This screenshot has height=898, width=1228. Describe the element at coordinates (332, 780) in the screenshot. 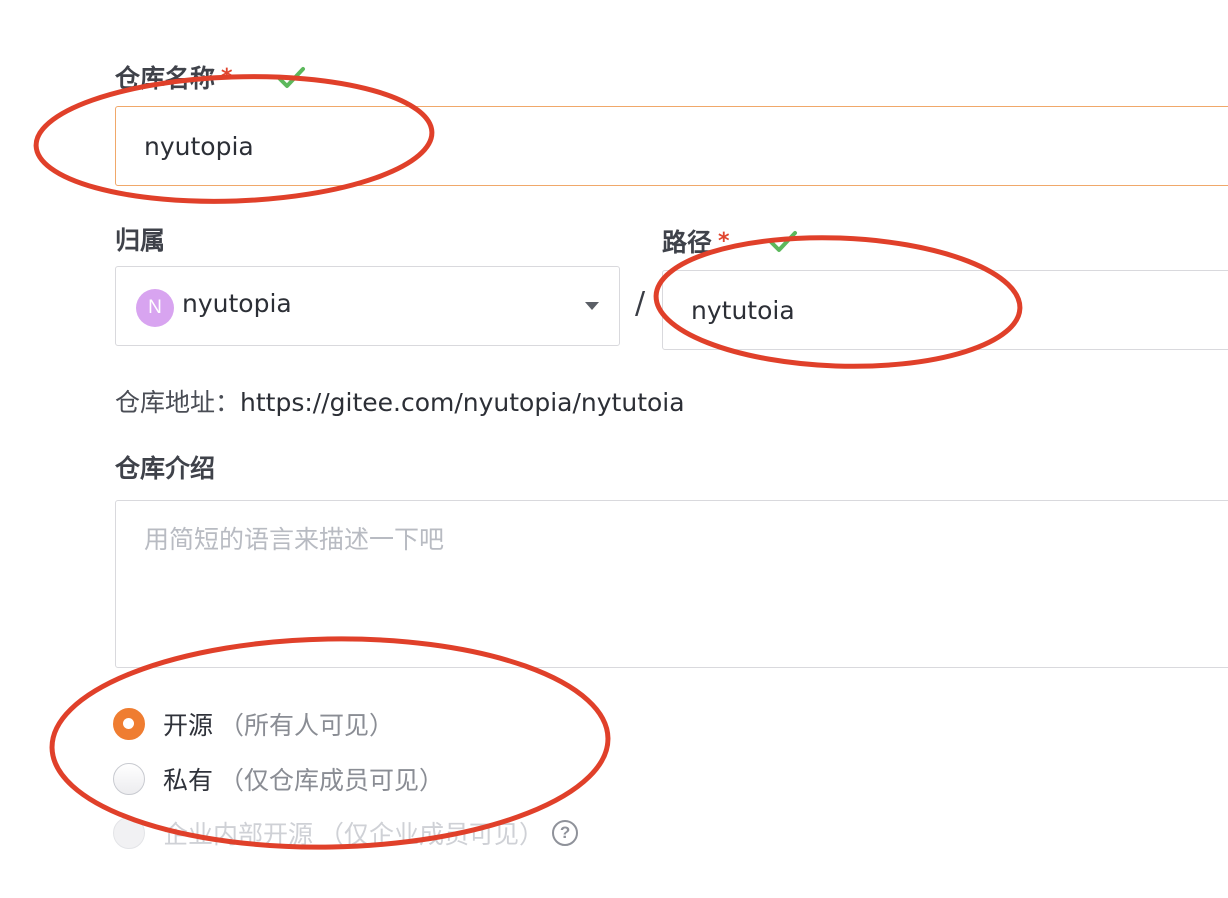

I see `visibility-option-desc: （仅仓库成员可见）` at that location.